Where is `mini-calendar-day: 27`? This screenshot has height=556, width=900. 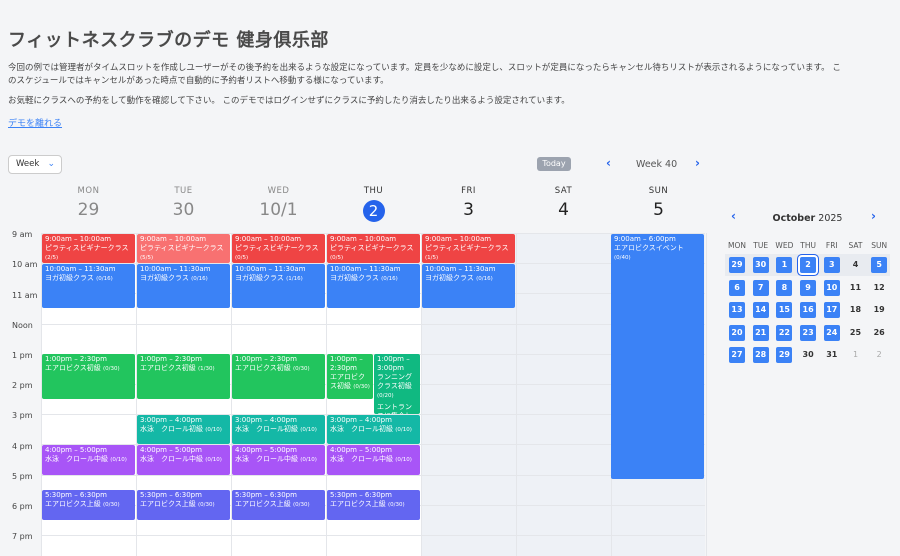
mini-calendar-day: 27 is located at coordinates (737, 355).